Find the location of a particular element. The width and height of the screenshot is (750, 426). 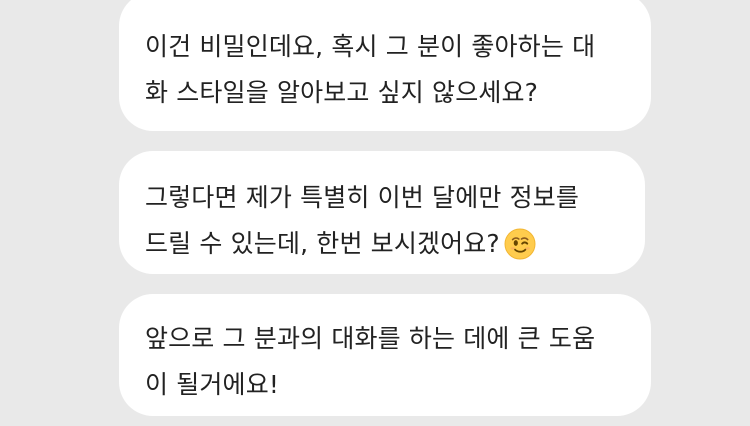

message-text-line: 이건 비밀인데요, 혹시 그 분이 좋아하는 대 is located at coordinates (370, 46).